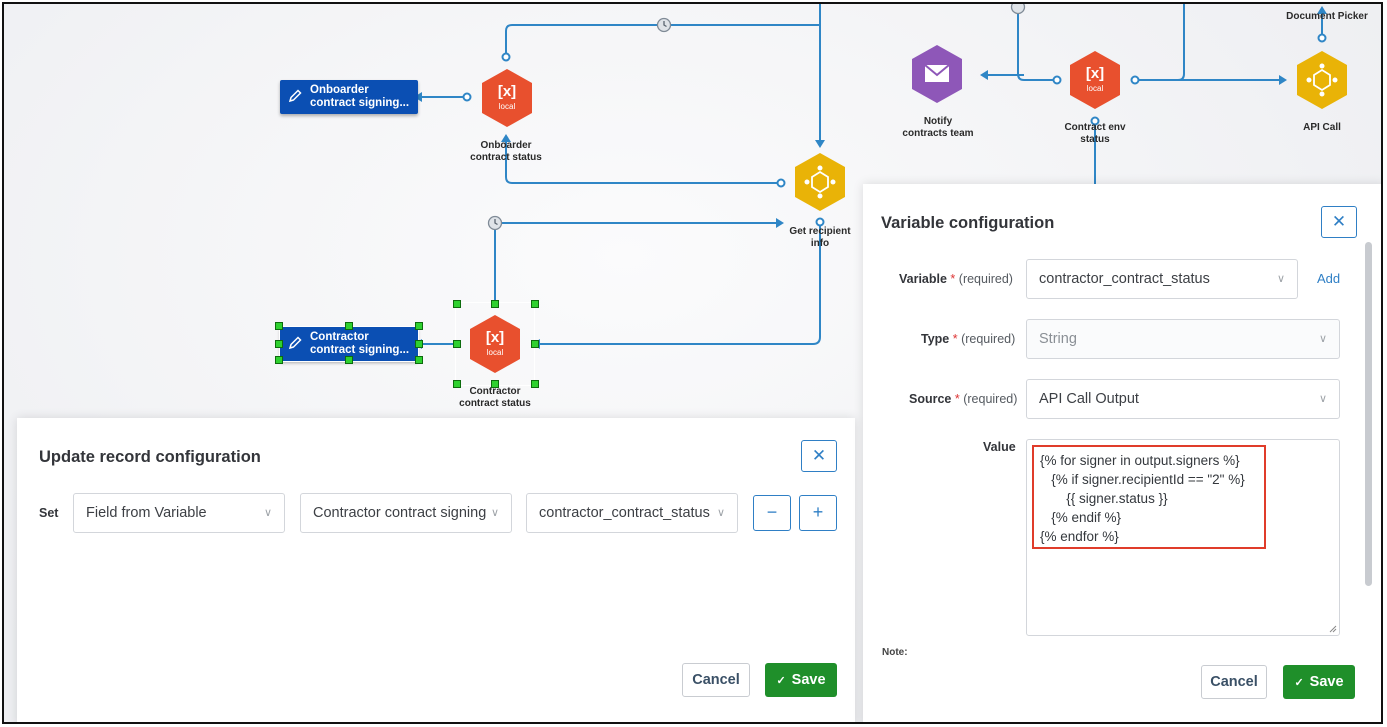  I want to click on source-select: API Call Output ∨, so click(1183, 399).